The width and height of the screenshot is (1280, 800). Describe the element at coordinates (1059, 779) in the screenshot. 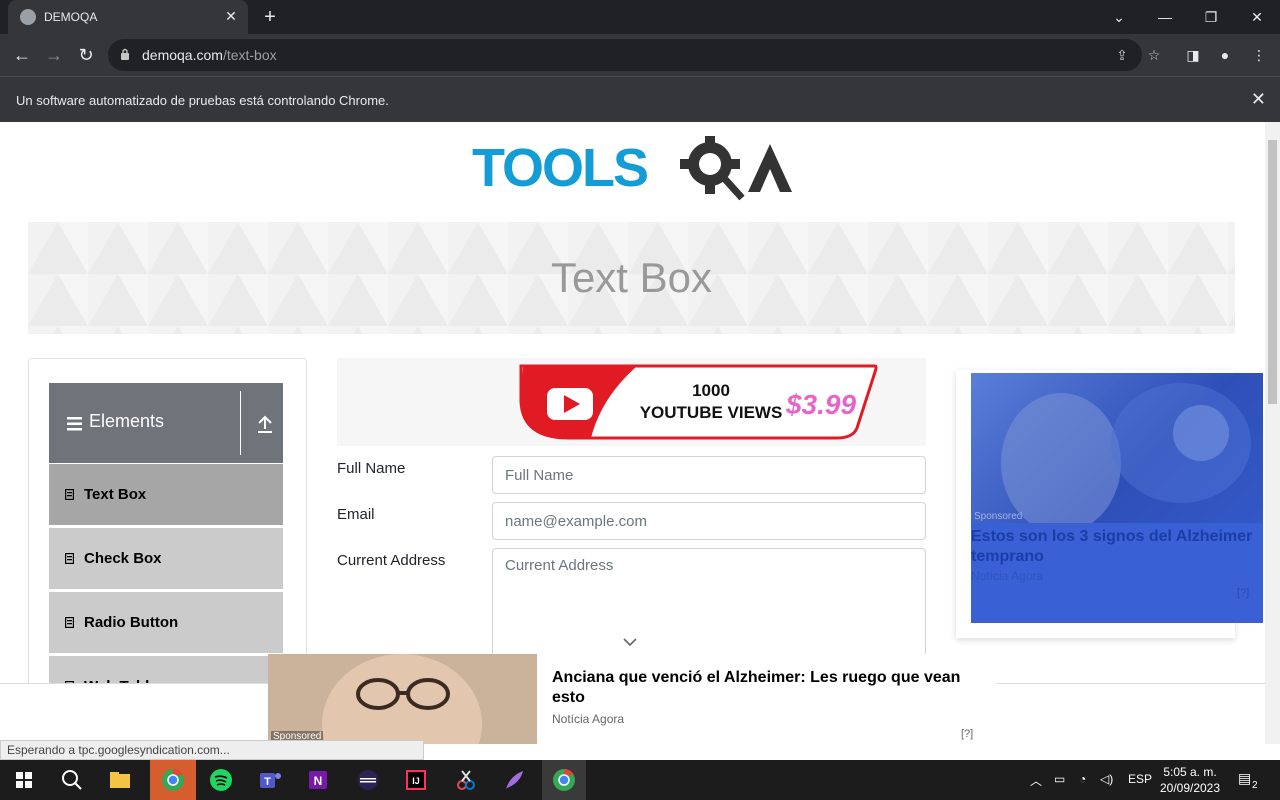

I see `battery-icon: ▭` at that location.